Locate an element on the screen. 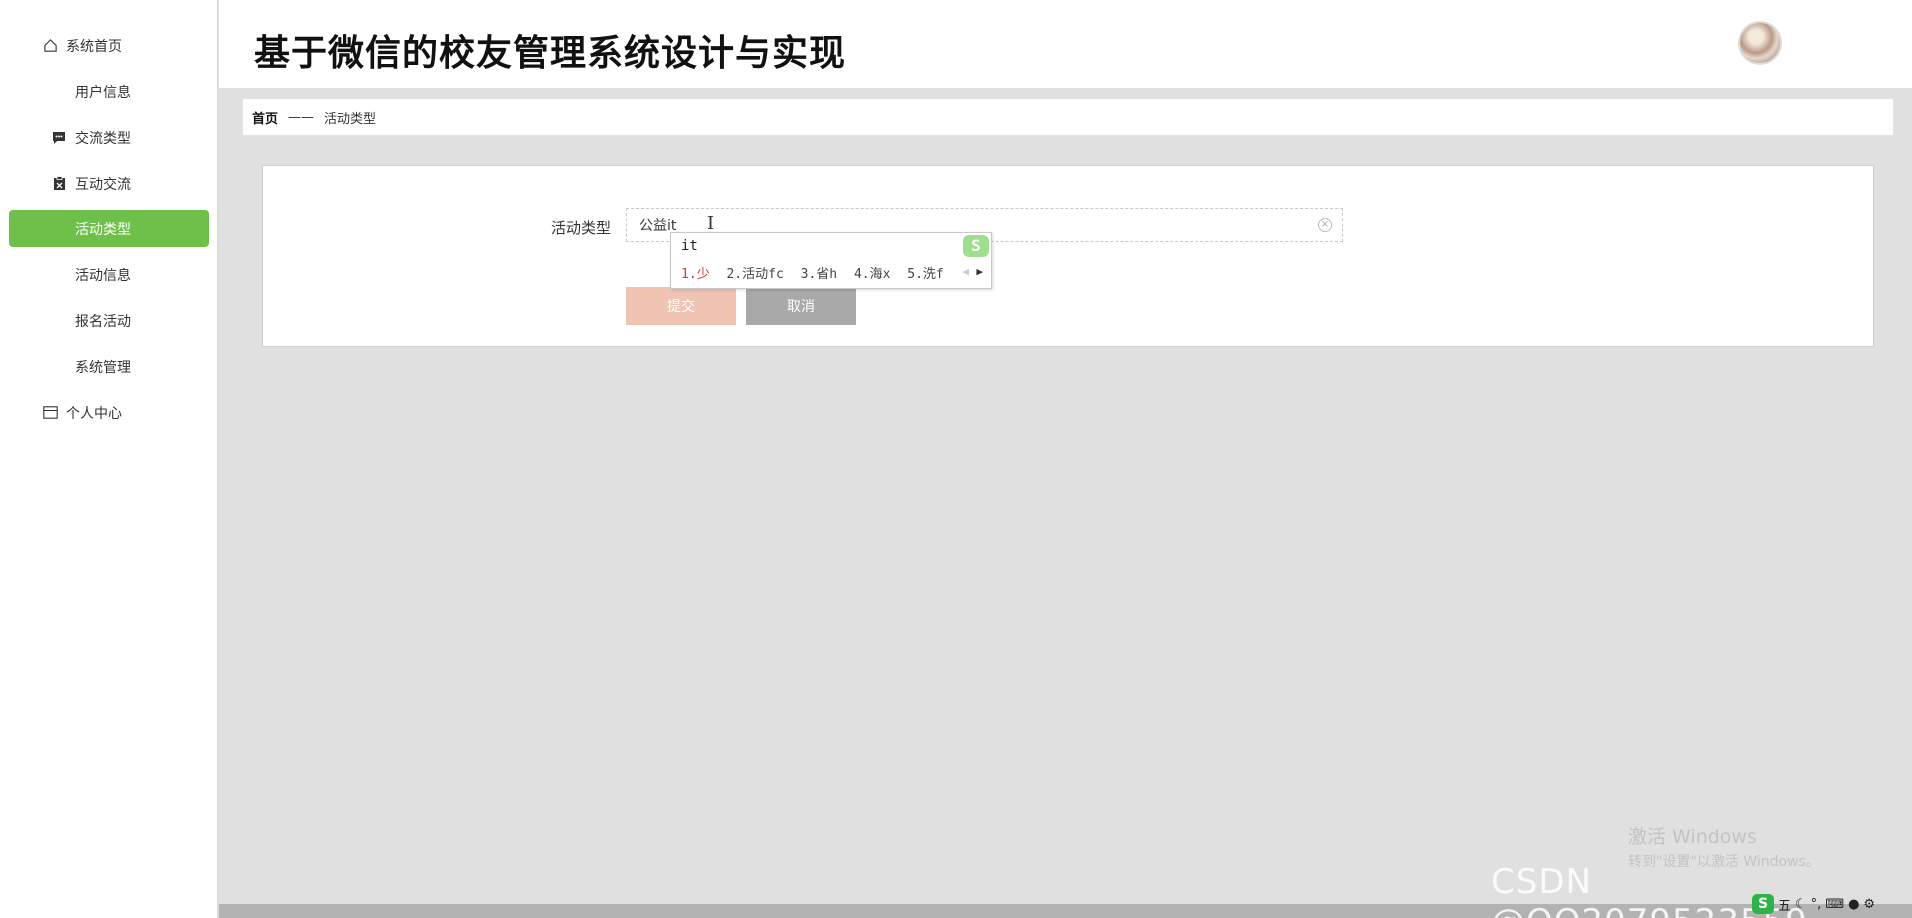  avatar is located at coordinates (1760, 43).